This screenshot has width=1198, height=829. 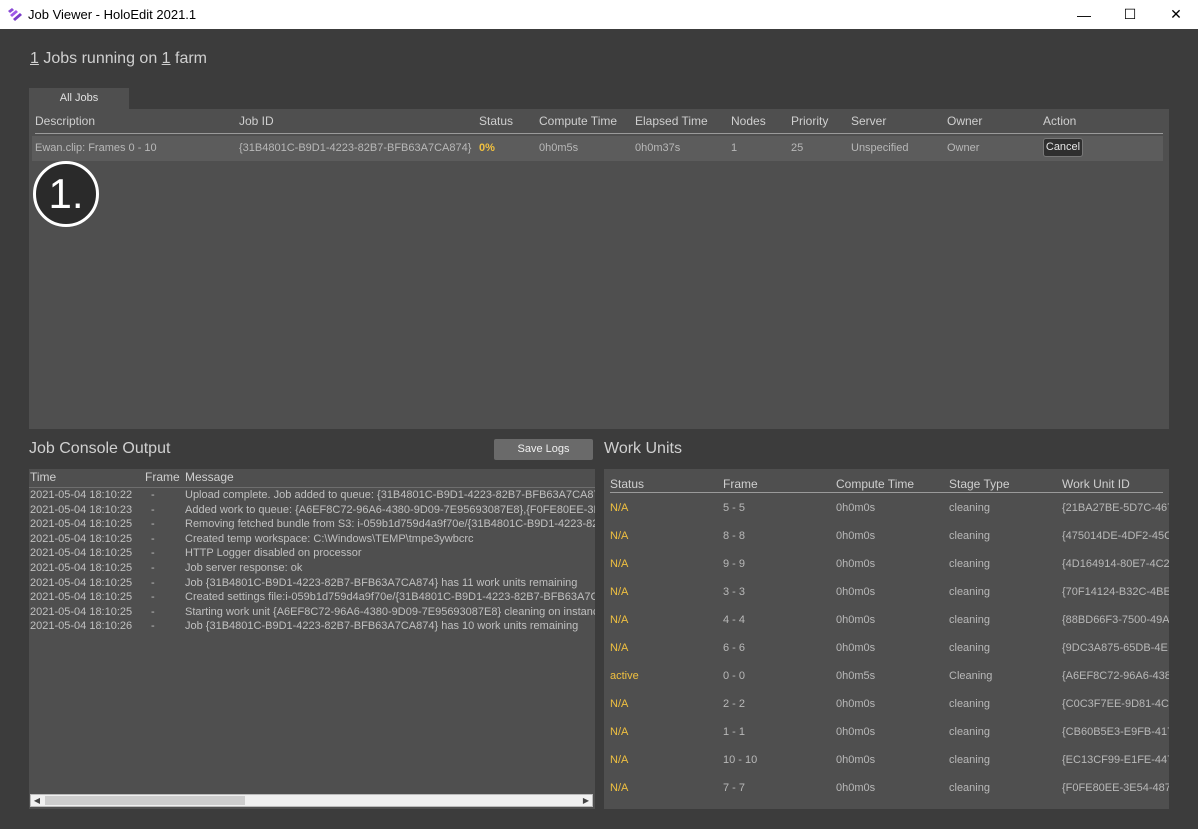 What do you see at coordinates (734, 732) in the screenshot?
I see `wu-frame: 1 - 1` at bounding box center [734, 732].